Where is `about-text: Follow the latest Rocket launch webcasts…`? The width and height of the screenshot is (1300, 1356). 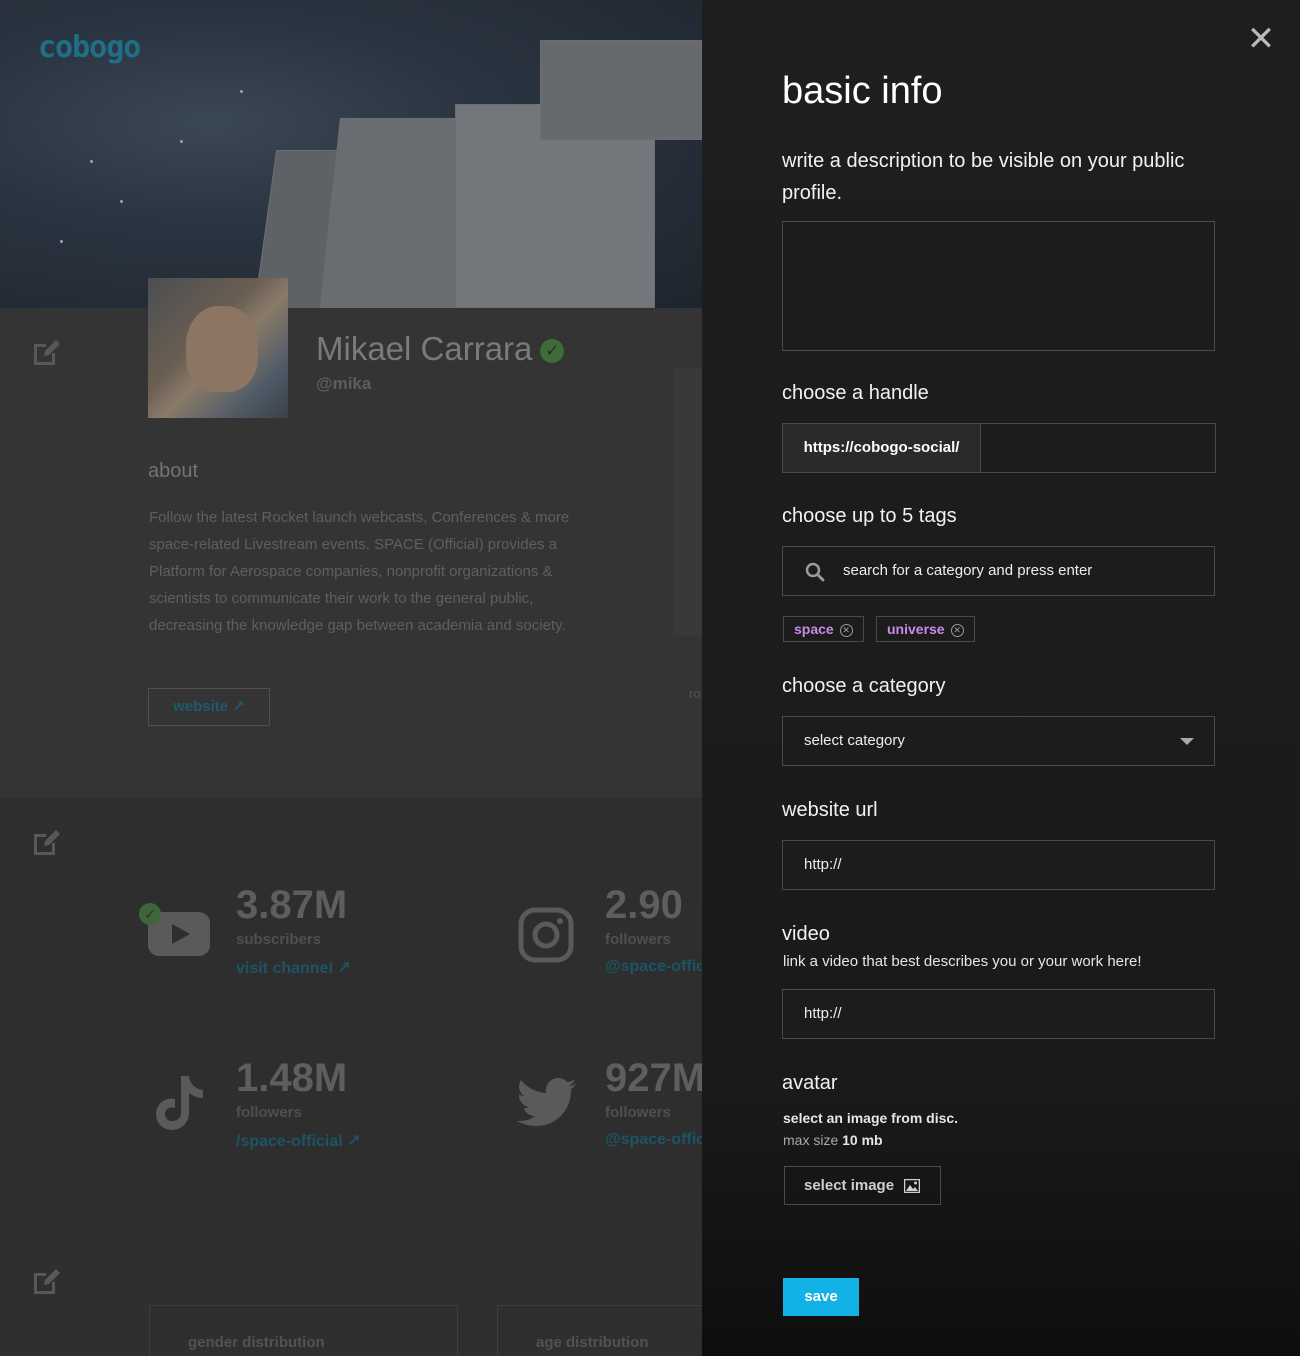
about-text: Follow the latest Rocket launch webcasts… is located at coordinates (359, 571).